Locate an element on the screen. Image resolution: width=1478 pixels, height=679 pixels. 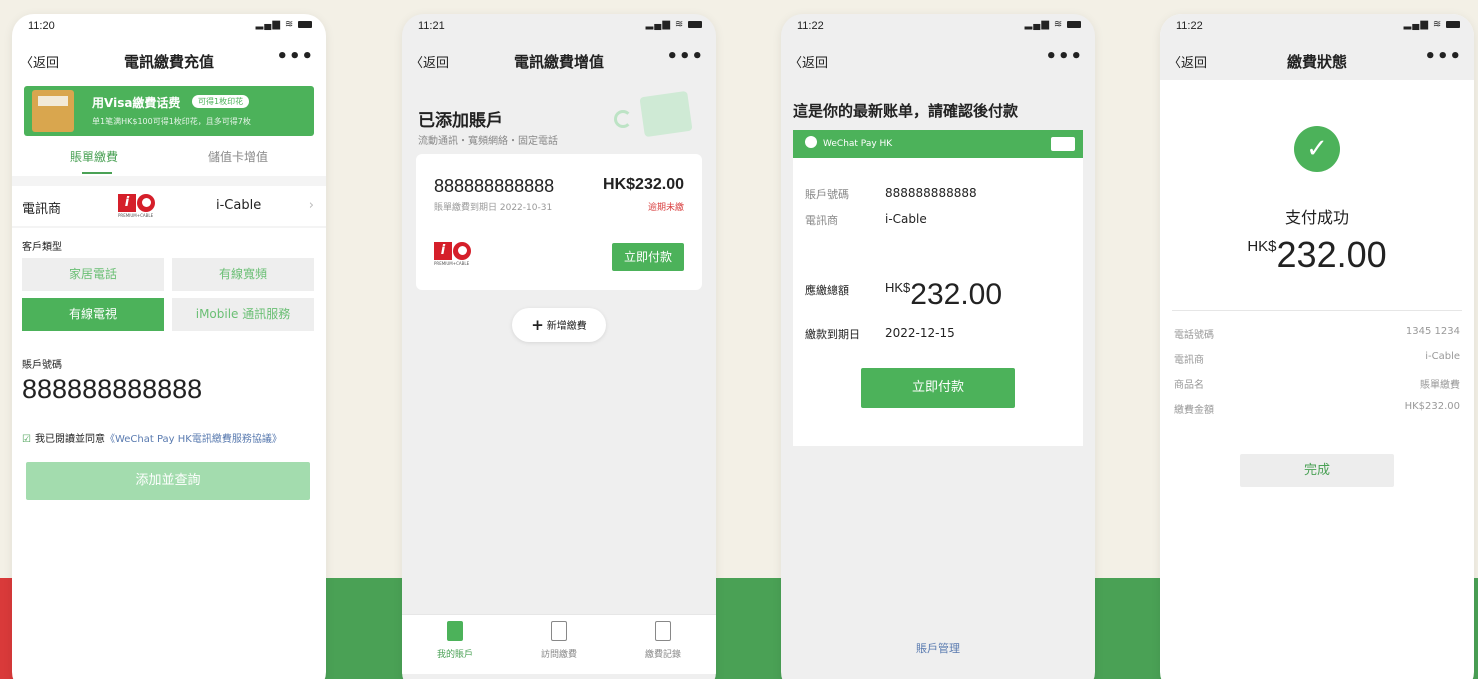
amount-due: HK$232.00 is located at coordinates (643, 184).